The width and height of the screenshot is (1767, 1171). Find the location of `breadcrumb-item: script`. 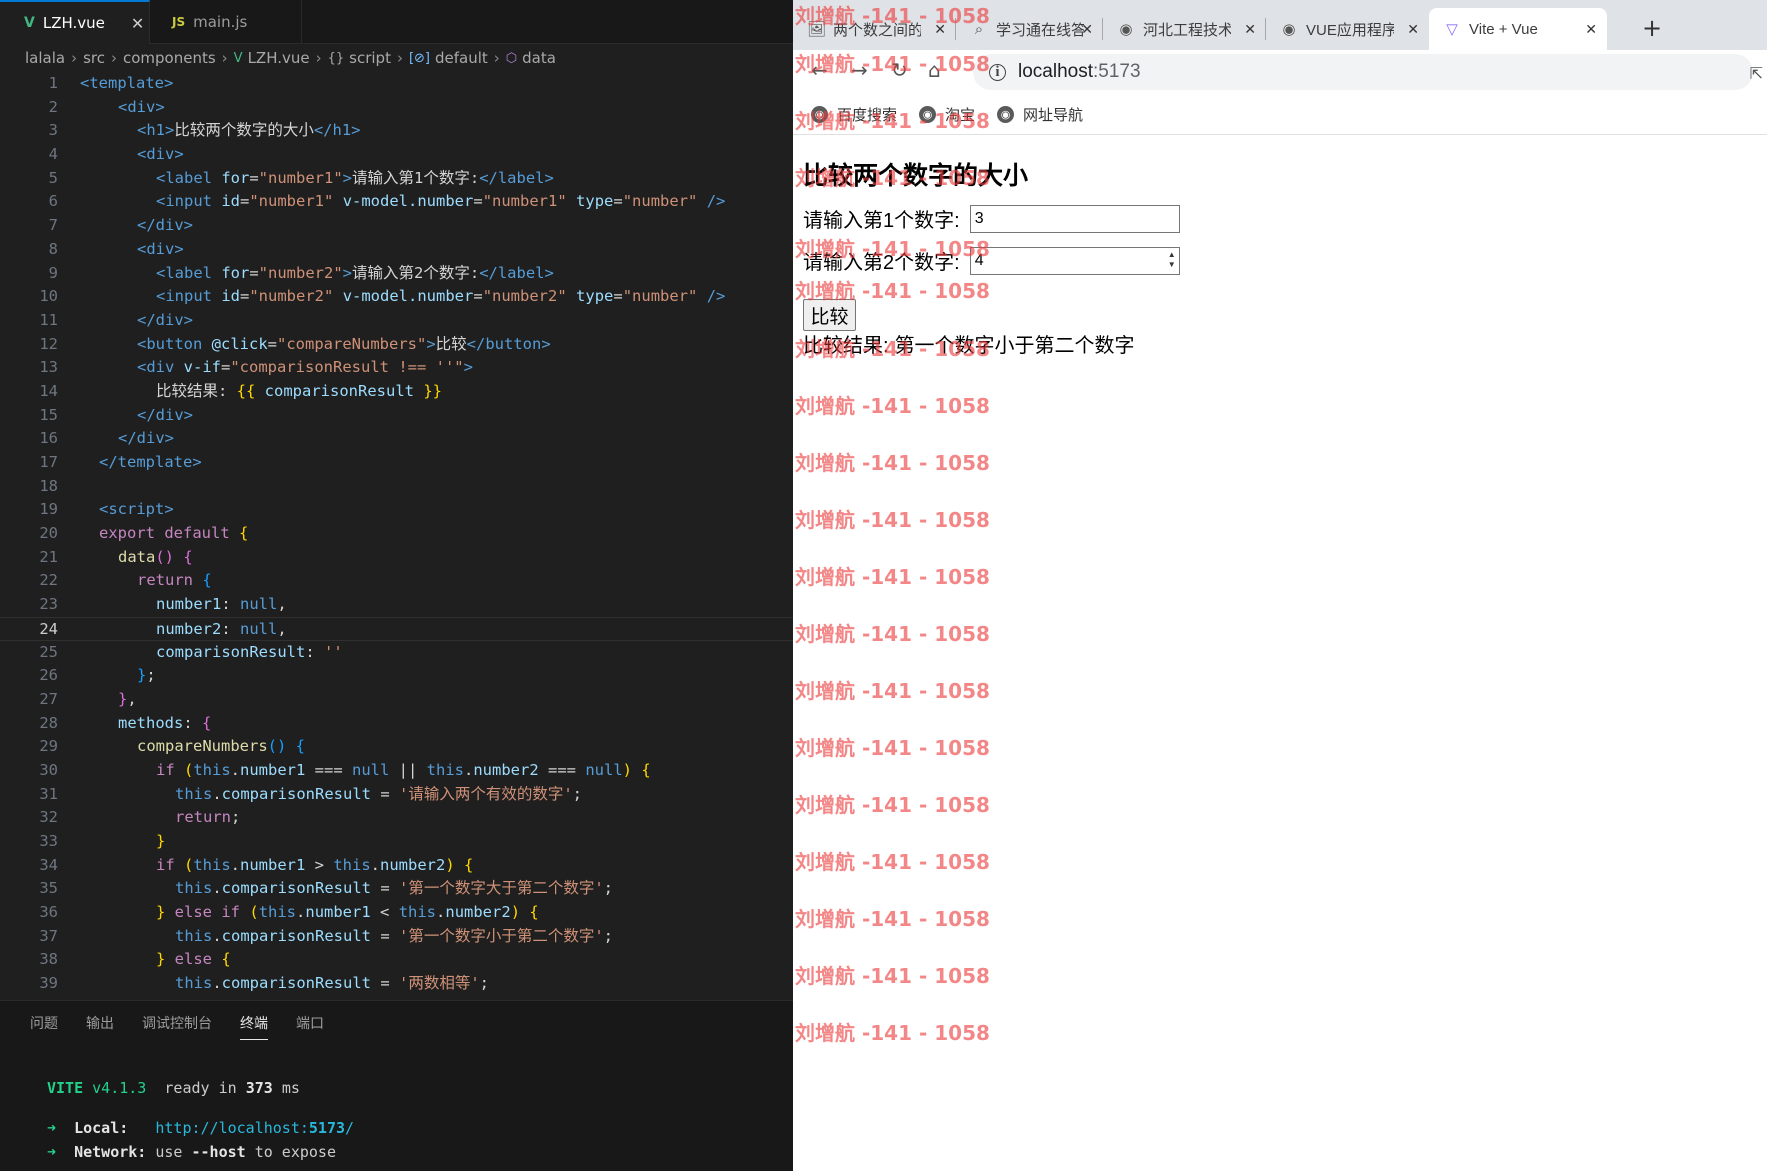

breadcrumb-item: script is located at coordinates (370, 58).